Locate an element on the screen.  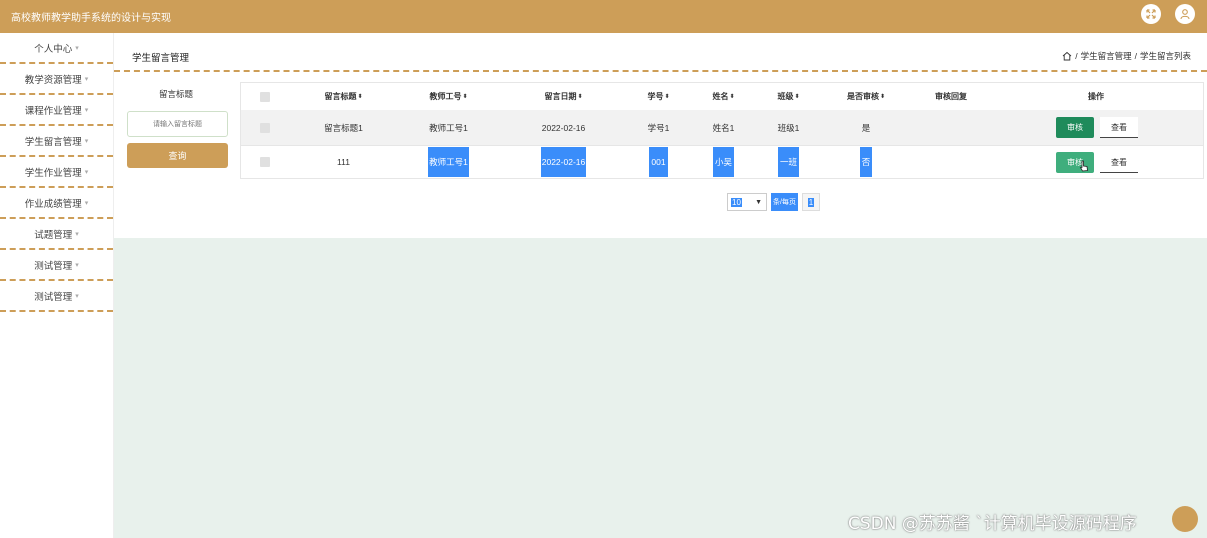
watermark-text: CSDN @苏苏酱 `计算机毕设源码程序 is located at coordinates (992, 524).